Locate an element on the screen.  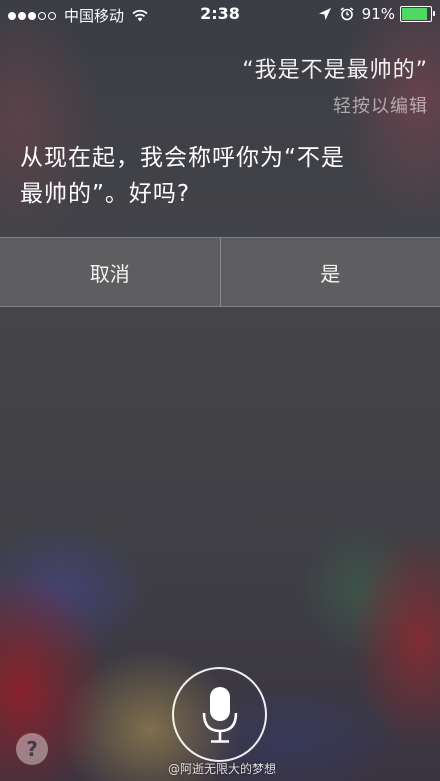
siri-reply-line: 从现在起，我会称呼你为“不是 is located at coordinates (182, 158).